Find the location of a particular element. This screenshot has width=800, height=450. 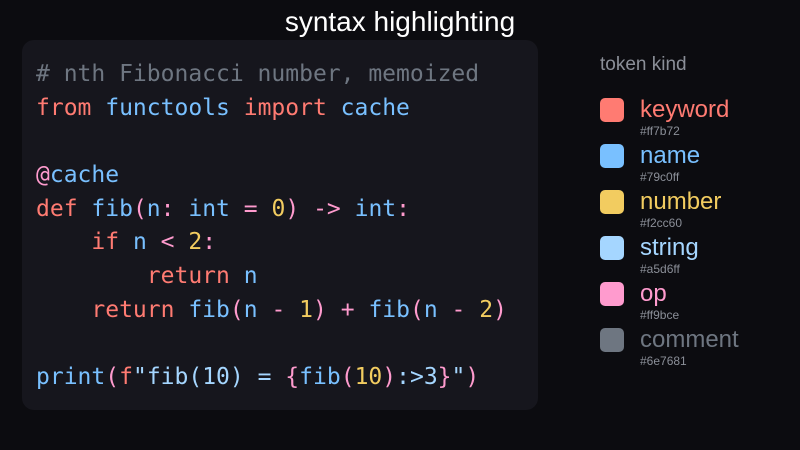

token-string: :>3 is located at coordinates (417, 377).